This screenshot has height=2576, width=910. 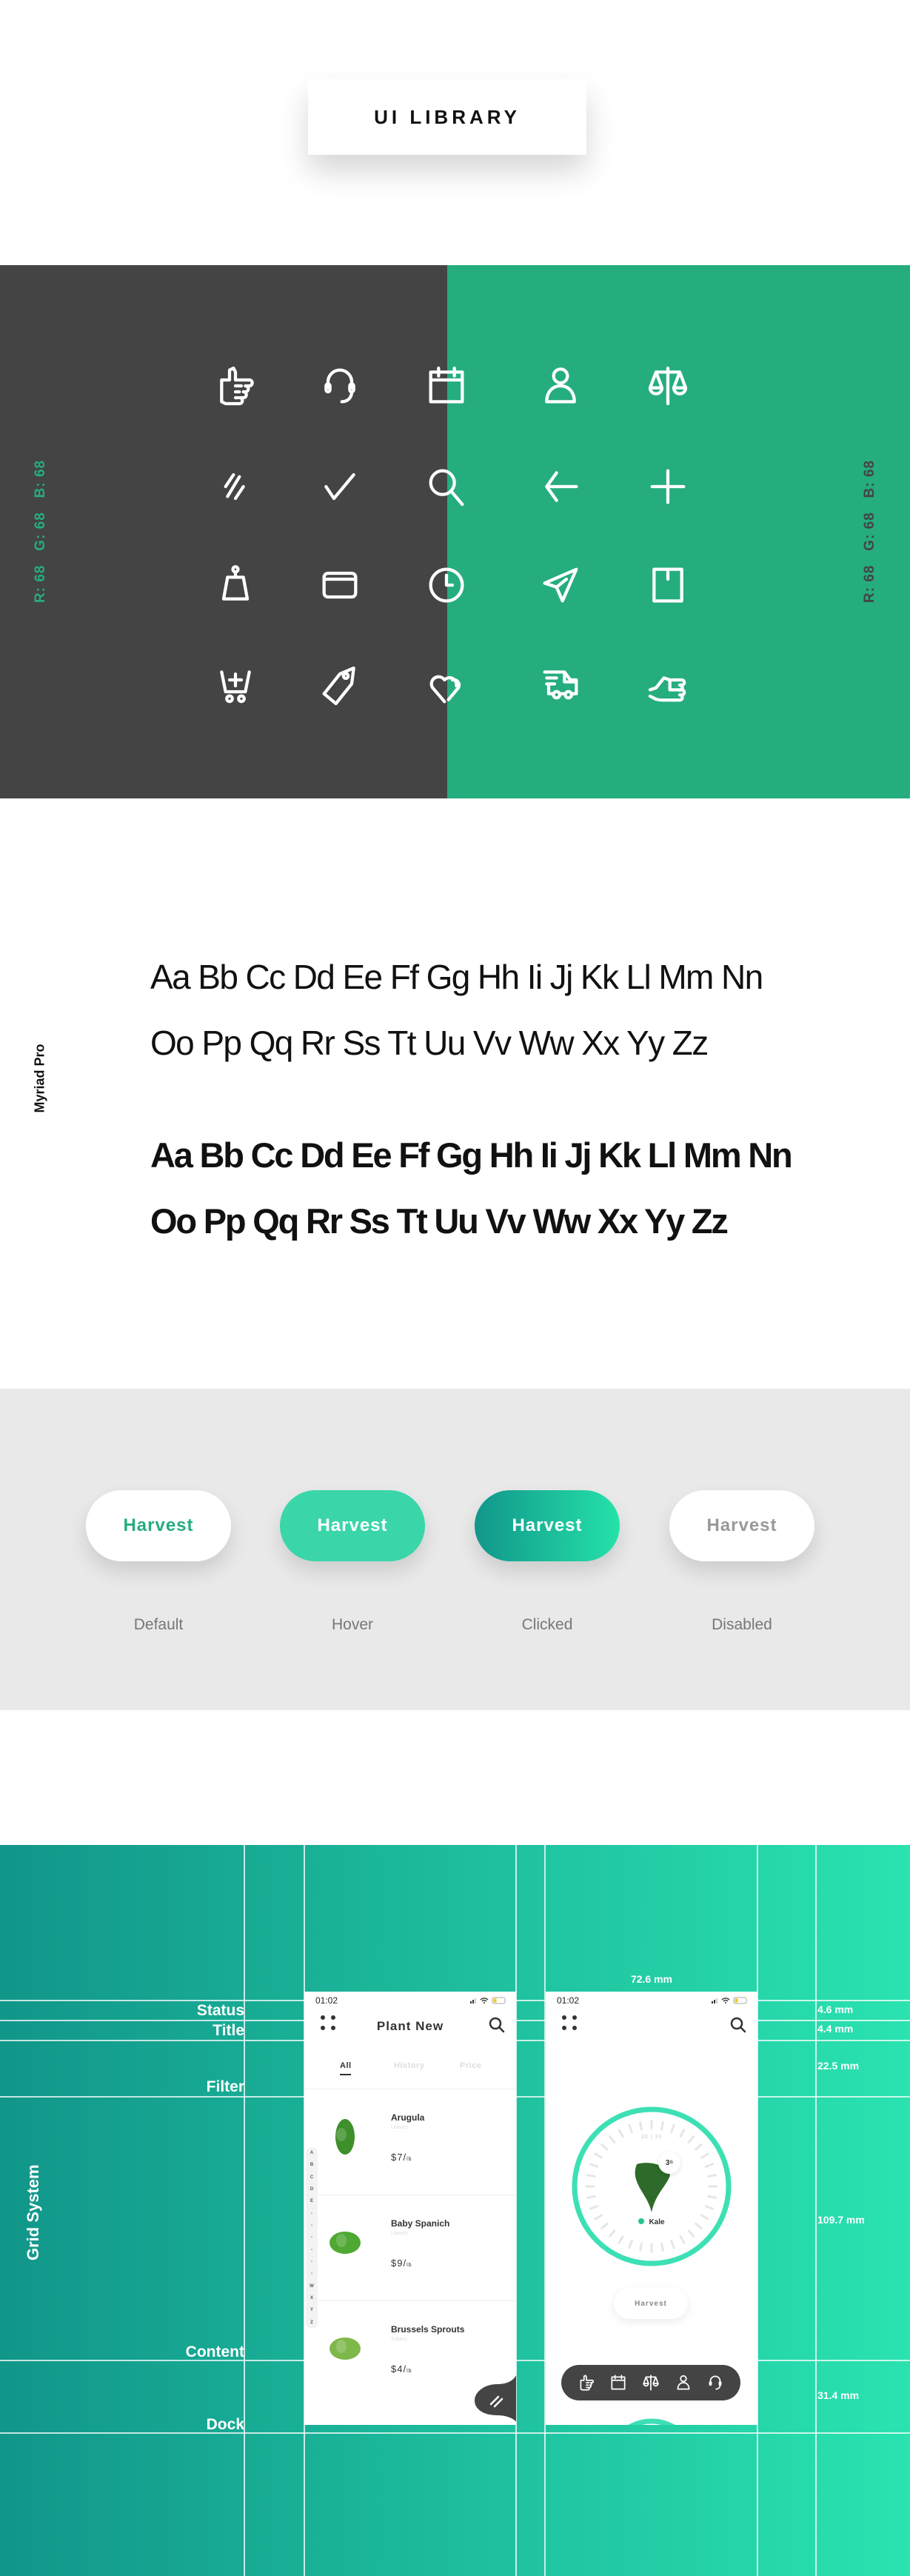 What do you see at coordinates (352, 1624) in the screenshot?
I see `state-label-hover: Hover` at bounding box center [352, 1624].